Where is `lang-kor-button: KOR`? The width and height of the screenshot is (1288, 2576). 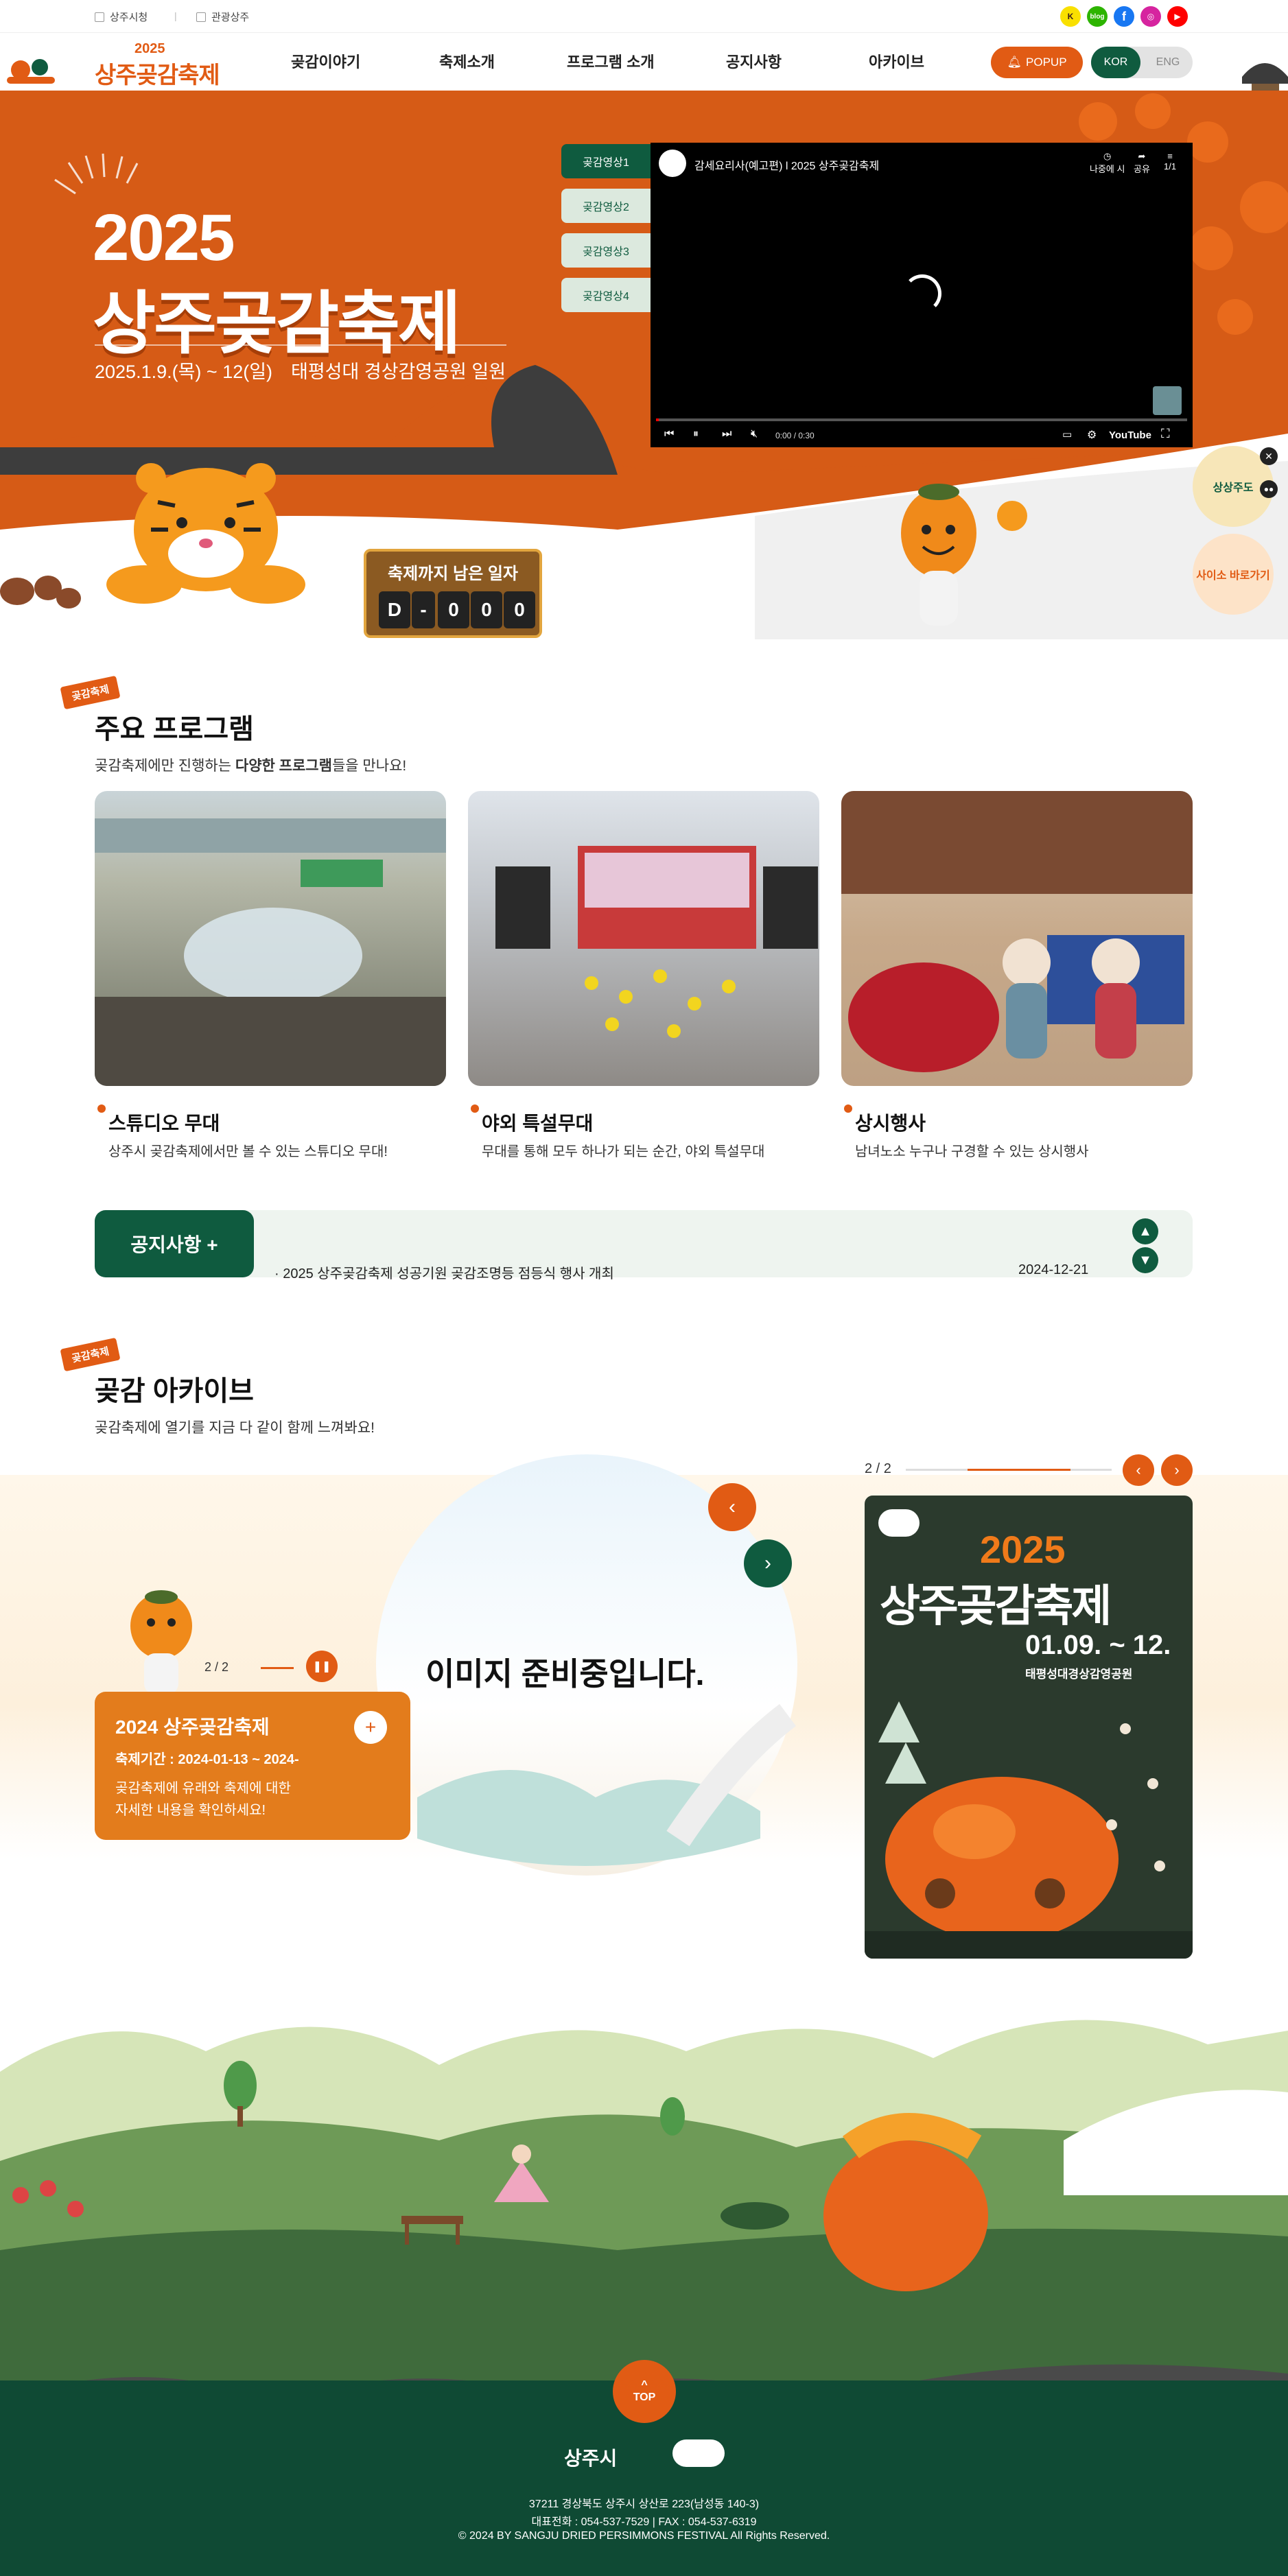
lang-kor-button: KOR is located at coordinates (1115, 62).